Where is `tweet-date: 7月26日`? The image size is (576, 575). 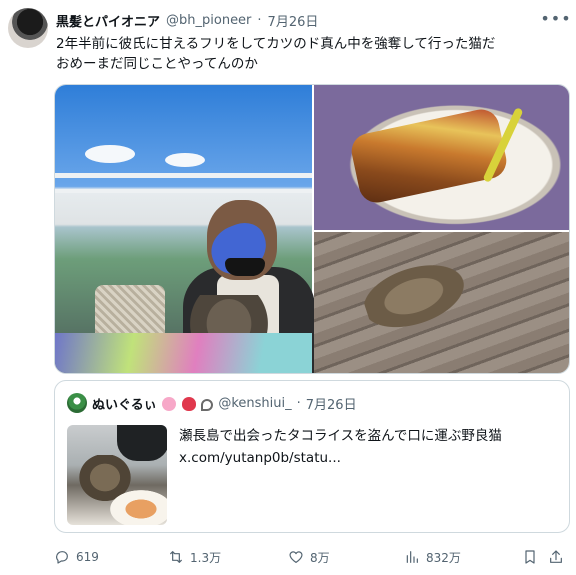
tweet-date: 7月26日 is located at coordinates (293, 20).